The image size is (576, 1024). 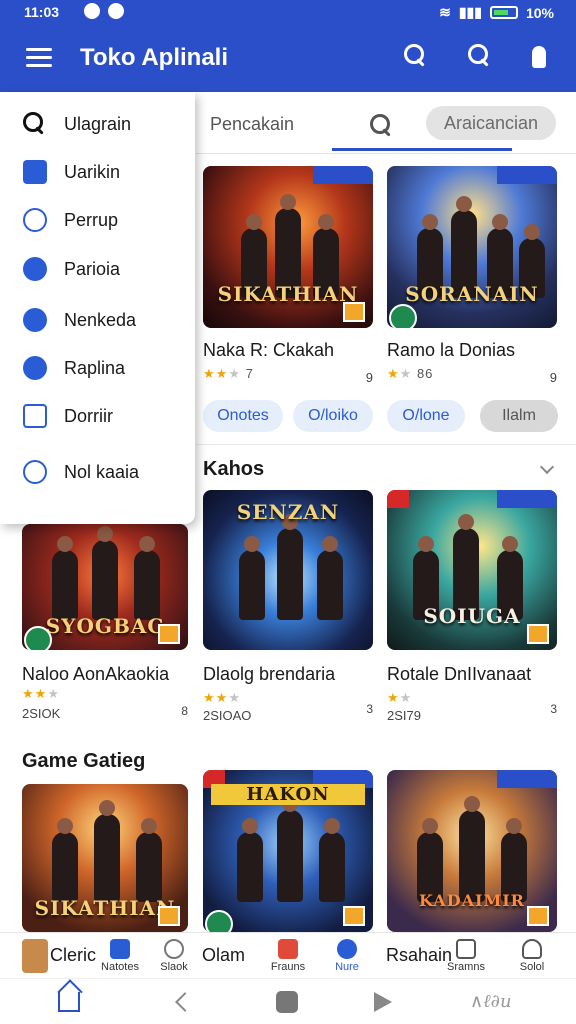 What do you see at coordinates (69, 1002) in the screenshot?
I see `home-icon` at bounding box center [69, 1002].